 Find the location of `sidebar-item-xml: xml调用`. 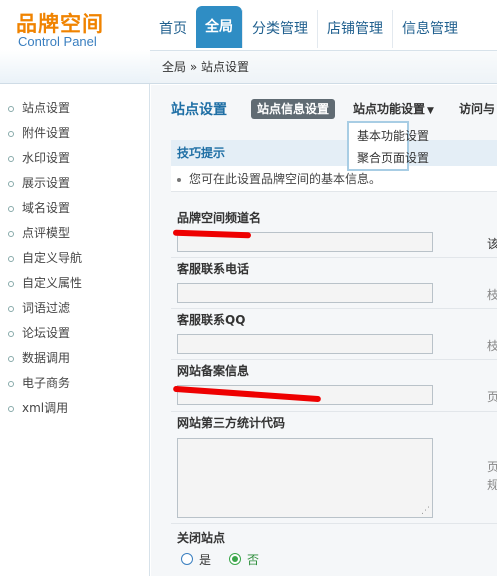

sidebar-item-xml: xml调用 is located at coordinates (74, 408).